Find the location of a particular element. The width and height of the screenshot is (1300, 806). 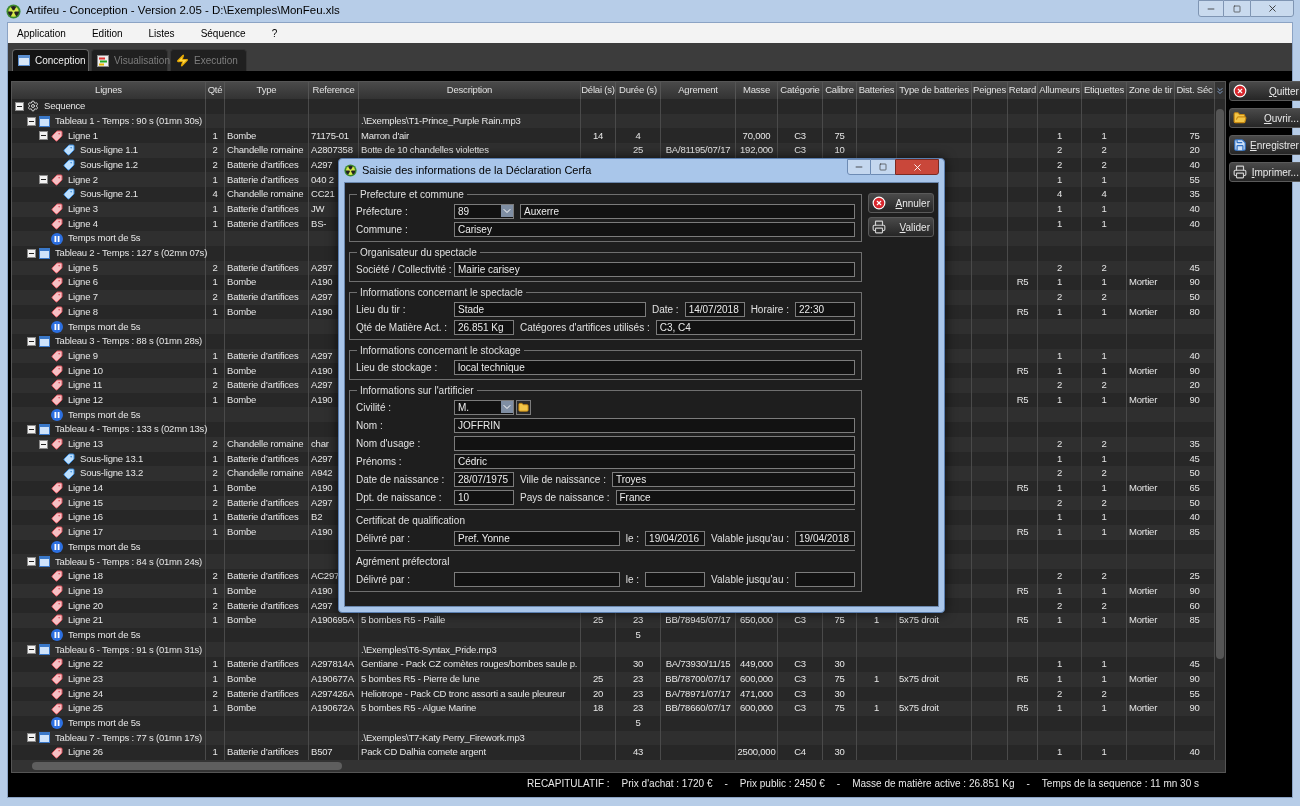

action-button: Annuler is located at coordinates (901, 203).